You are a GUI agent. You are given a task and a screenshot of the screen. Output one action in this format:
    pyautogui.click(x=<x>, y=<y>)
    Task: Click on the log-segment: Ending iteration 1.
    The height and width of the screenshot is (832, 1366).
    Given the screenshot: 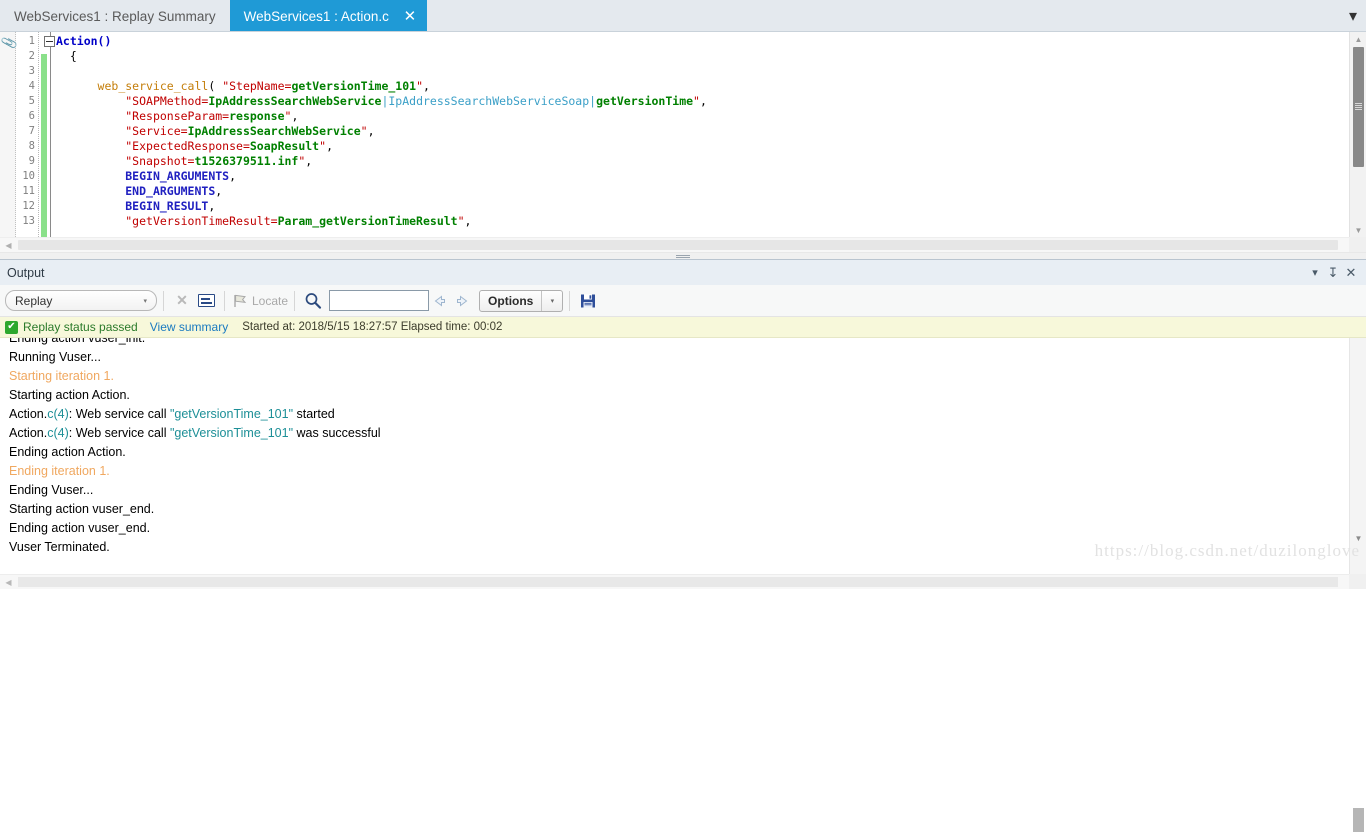 What is the action you would take?
    pyautogui.click(x=59, y=471)
    